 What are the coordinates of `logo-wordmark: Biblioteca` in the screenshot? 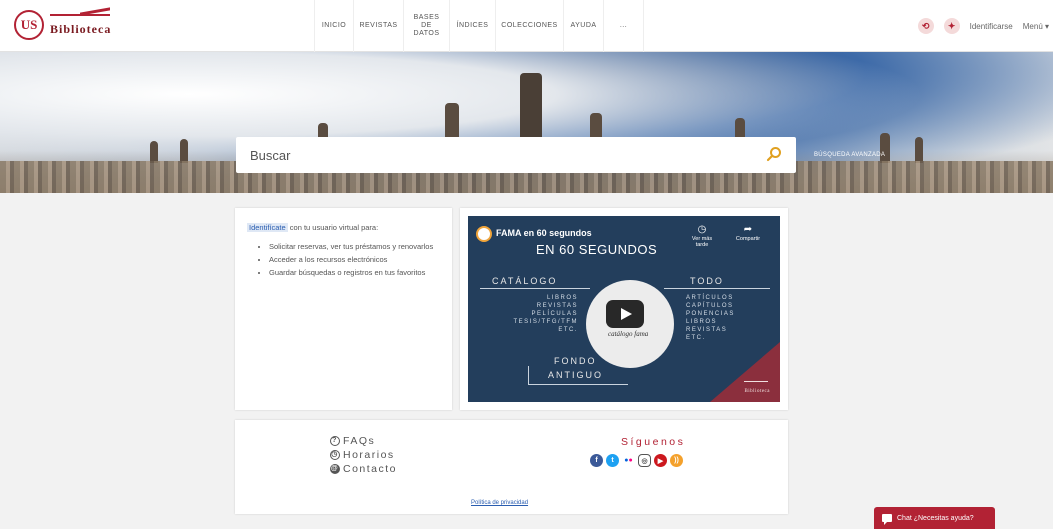 It's located at (81, 25).